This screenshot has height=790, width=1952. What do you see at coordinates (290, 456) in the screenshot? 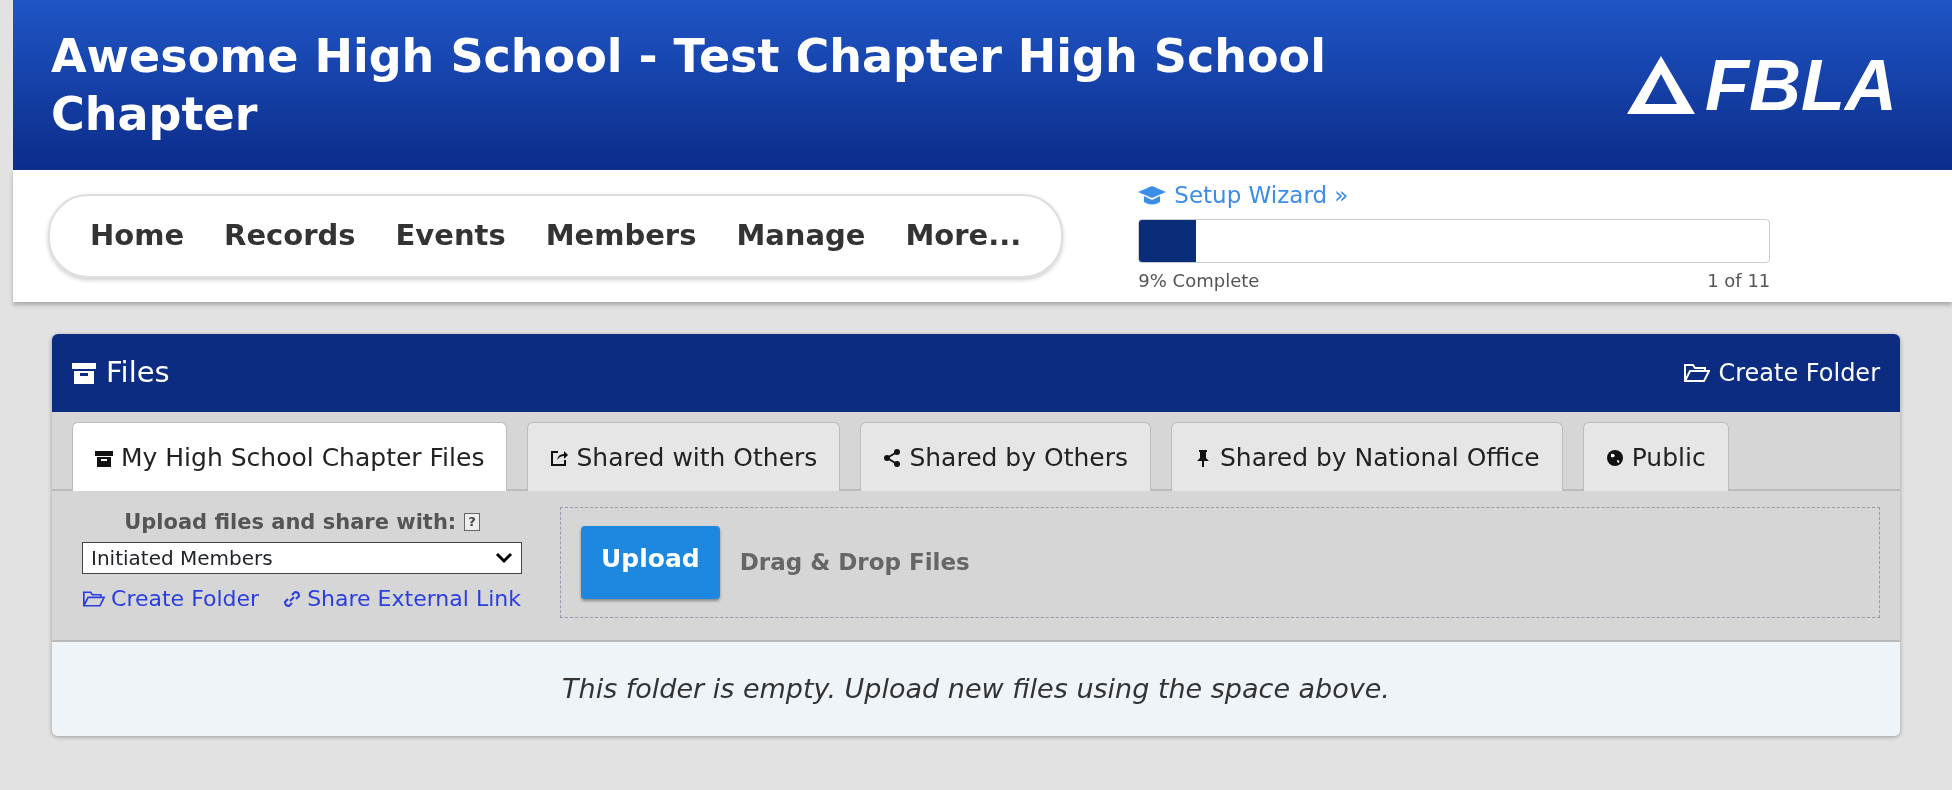
I see `folder-tab: My High School Chapter Files` at bounding box center [290, 456].